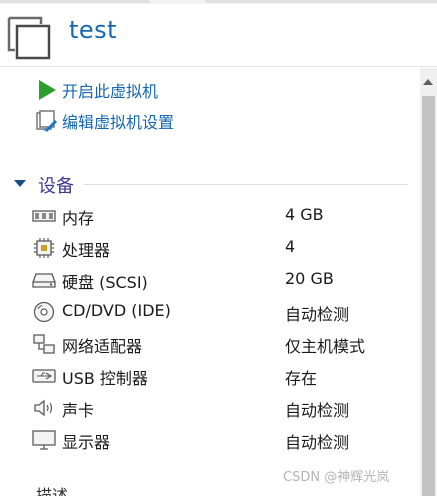 Image resolution: width=437 pixels, height=496 pixels. What do you see at coordinates (44, 376) in the screenshot?
I see `usb-icon` at bounding box center [44, 376].